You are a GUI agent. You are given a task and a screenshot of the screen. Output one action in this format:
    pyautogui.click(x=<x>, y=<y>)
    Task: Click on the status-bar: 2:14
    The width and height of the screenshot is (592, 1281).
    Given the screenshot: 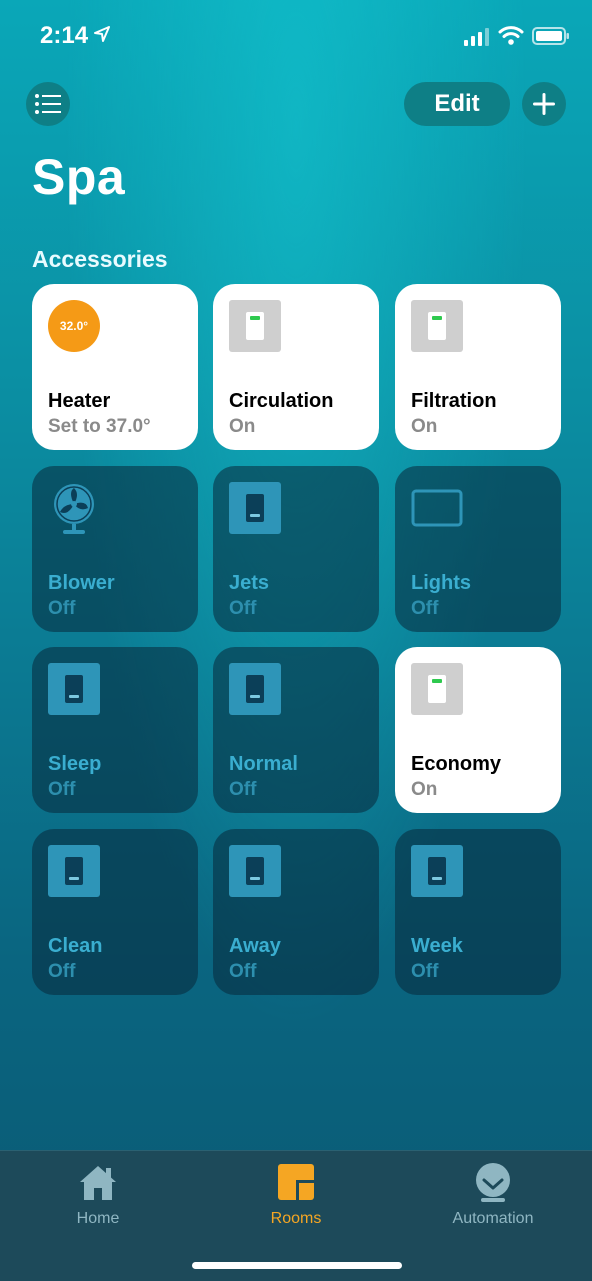 What is the action you would take?
    pyautogui.click(x=296, y=36)
    